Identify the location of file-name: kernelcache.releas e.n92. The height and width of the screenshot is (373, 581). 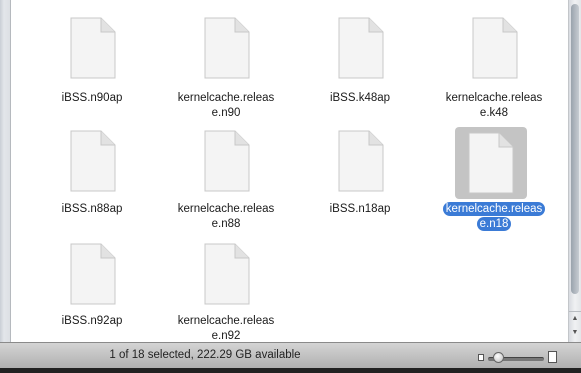
(226, 328).